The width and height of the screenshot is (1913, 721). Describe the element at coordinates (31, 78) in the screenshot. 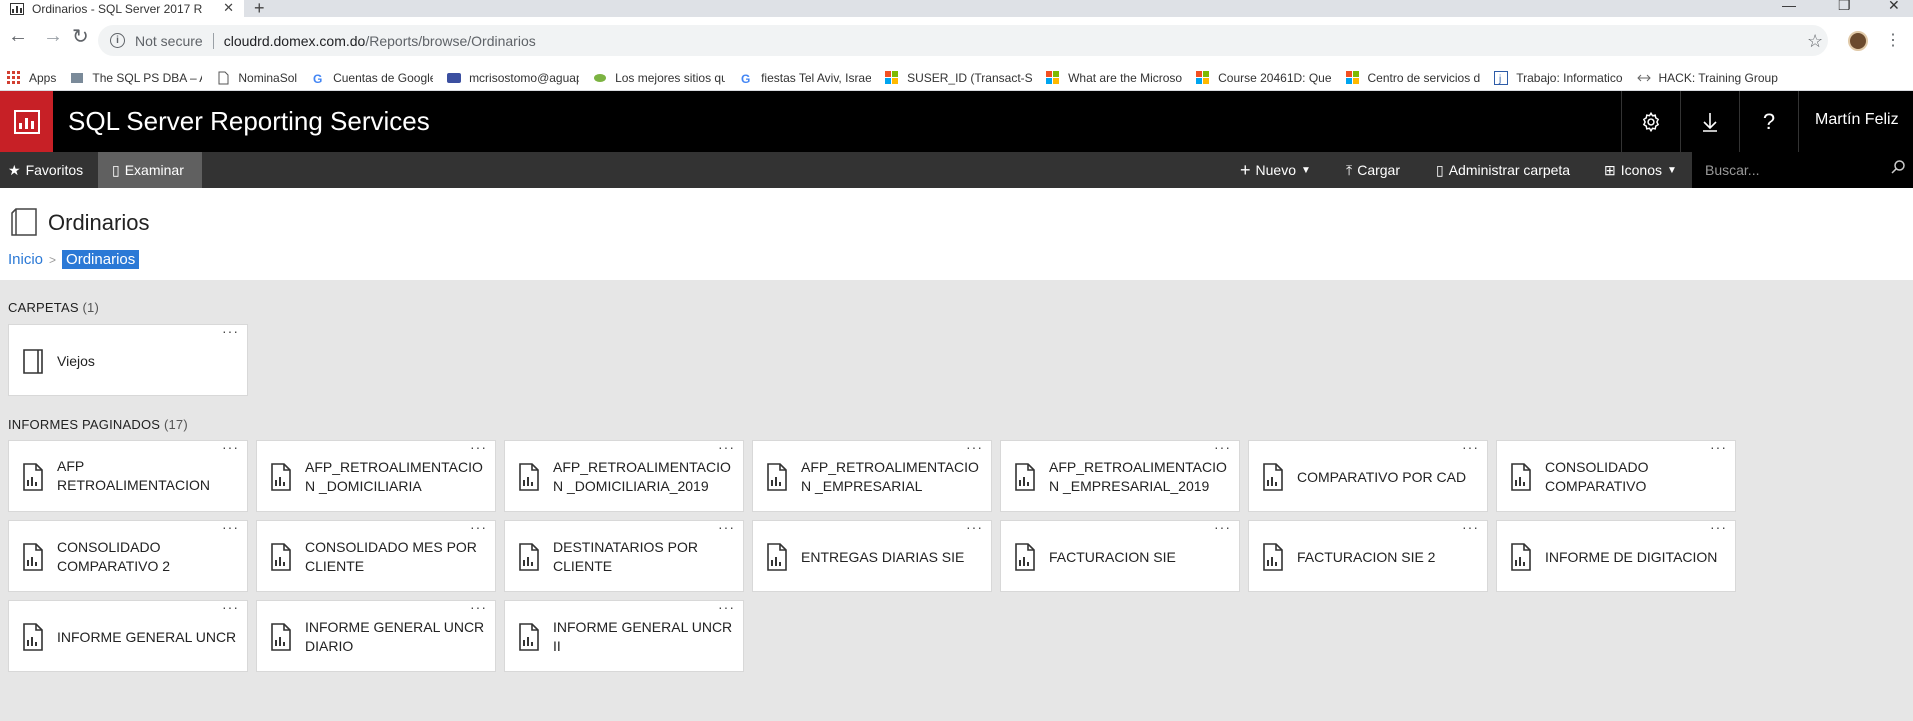

I see `bookmark-item: Apps` at that location.